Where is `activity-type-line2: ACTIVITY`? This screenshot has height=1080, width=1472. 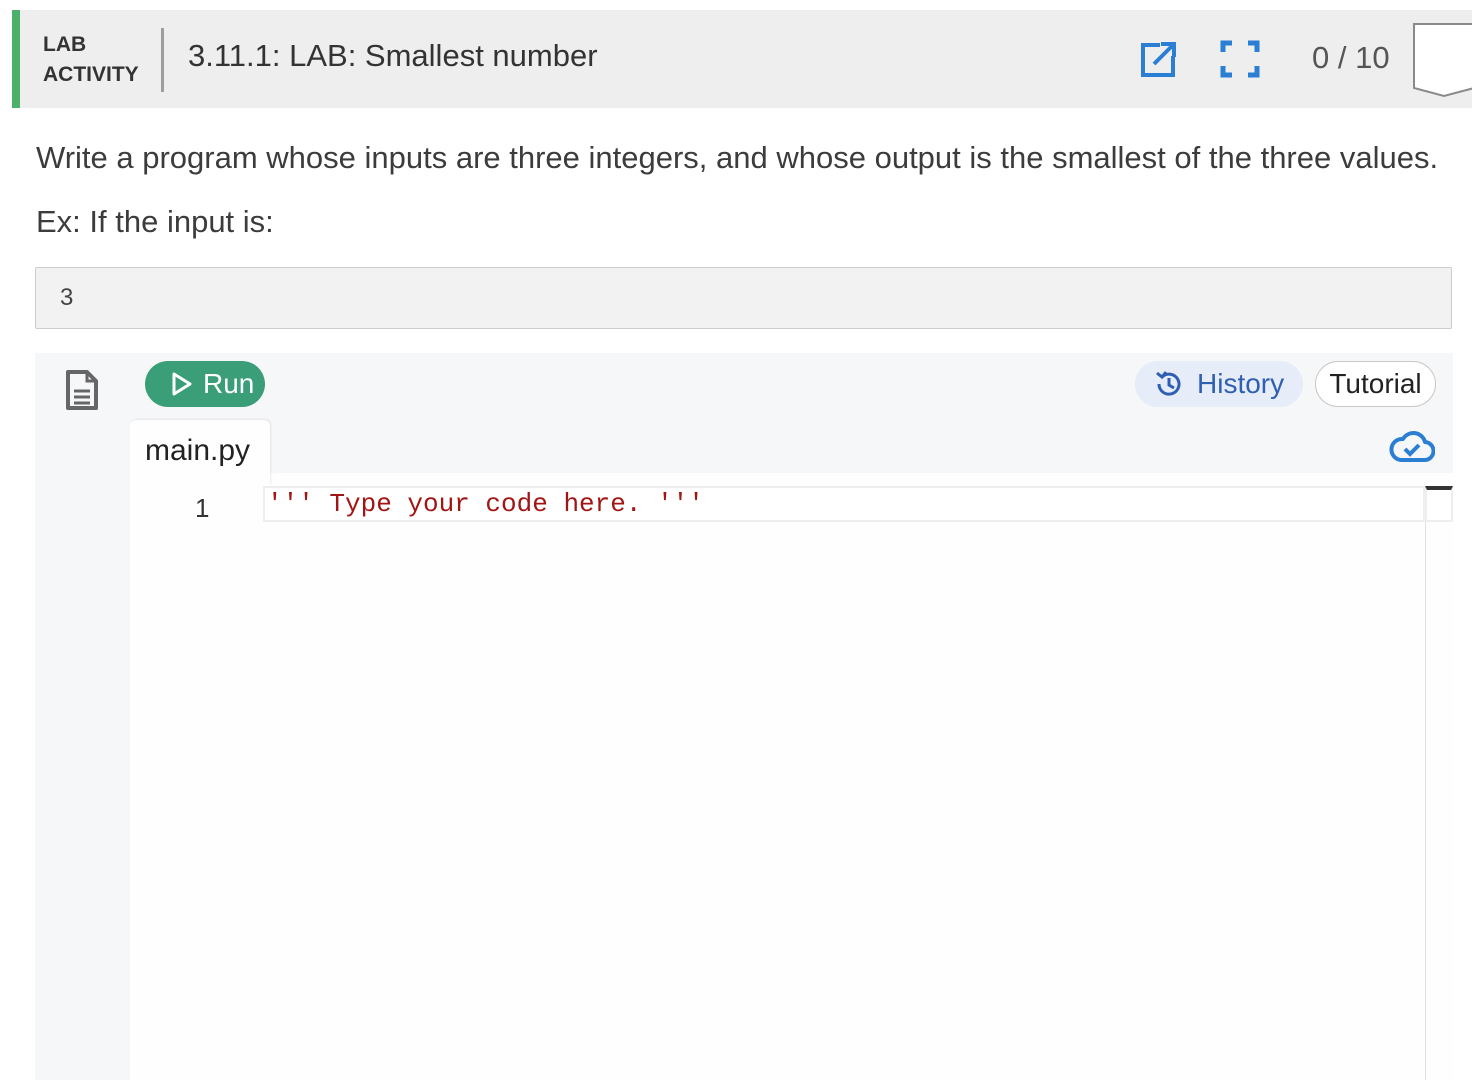
activity-type-line2: ACTIVITY is located at coordinates (91, 74).